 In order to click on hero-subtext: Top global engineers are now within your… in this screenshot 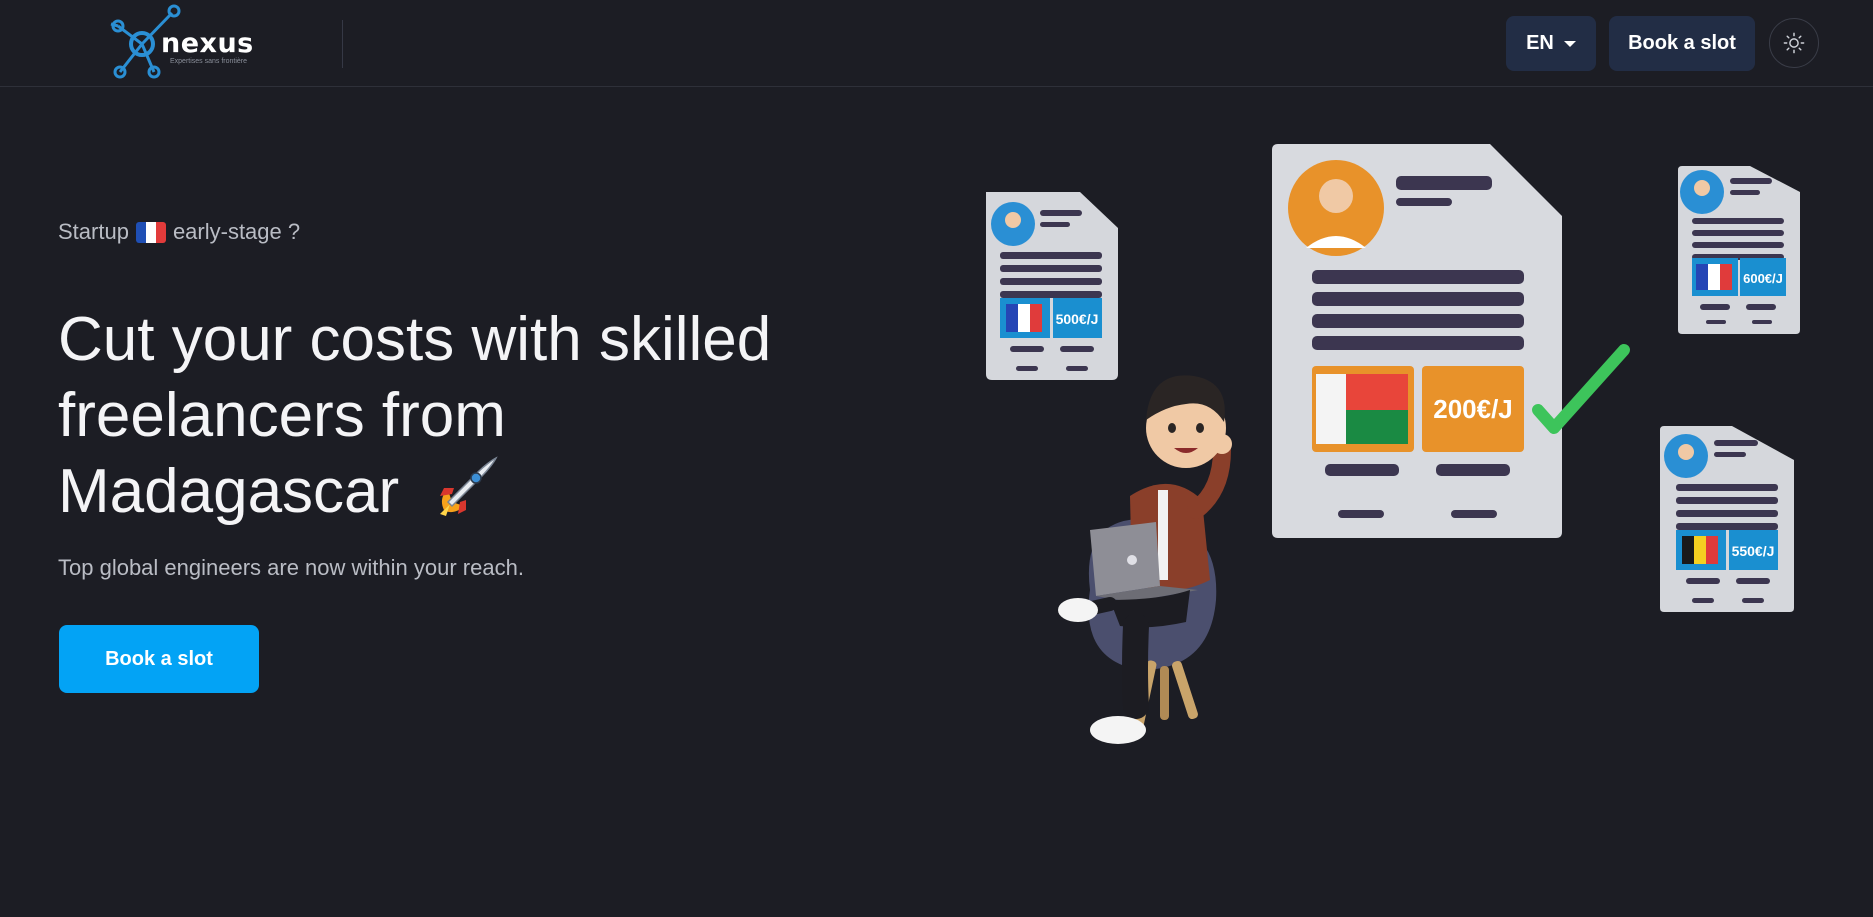, I will do `click(291, 567)`.